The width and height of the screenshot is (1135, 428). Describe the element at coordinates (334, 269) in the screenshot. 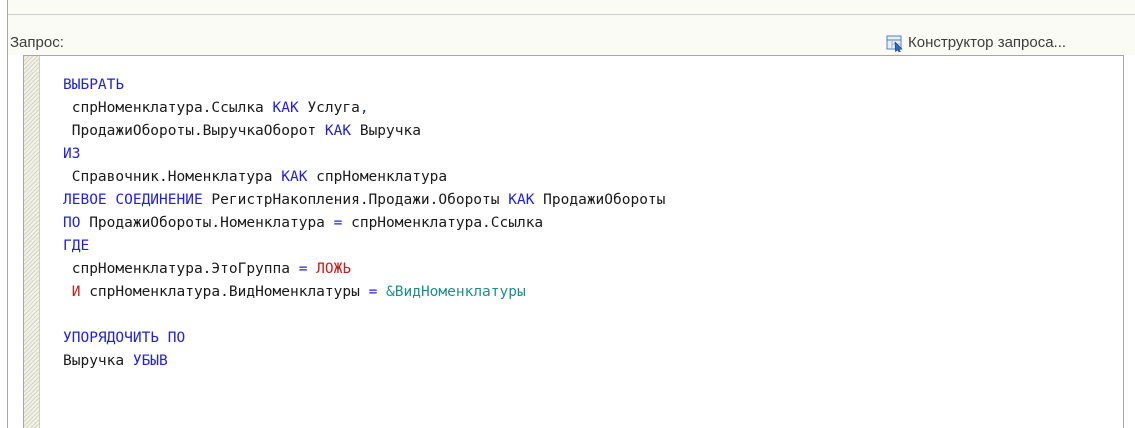

I see `code-operator: ЛОЖЬ` at that location.